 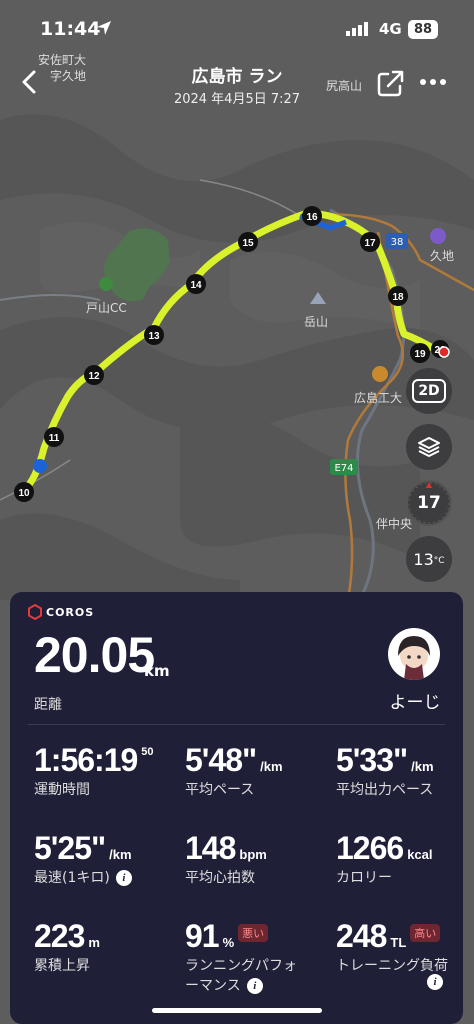 I want to click on svg-text: 14, so click(x=196, y=285).